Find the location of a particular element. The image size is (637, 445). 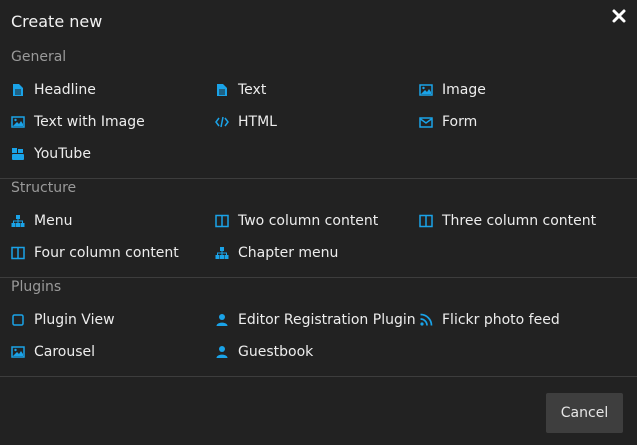

dialog-title: Create new is located at coordinates (57, 21).